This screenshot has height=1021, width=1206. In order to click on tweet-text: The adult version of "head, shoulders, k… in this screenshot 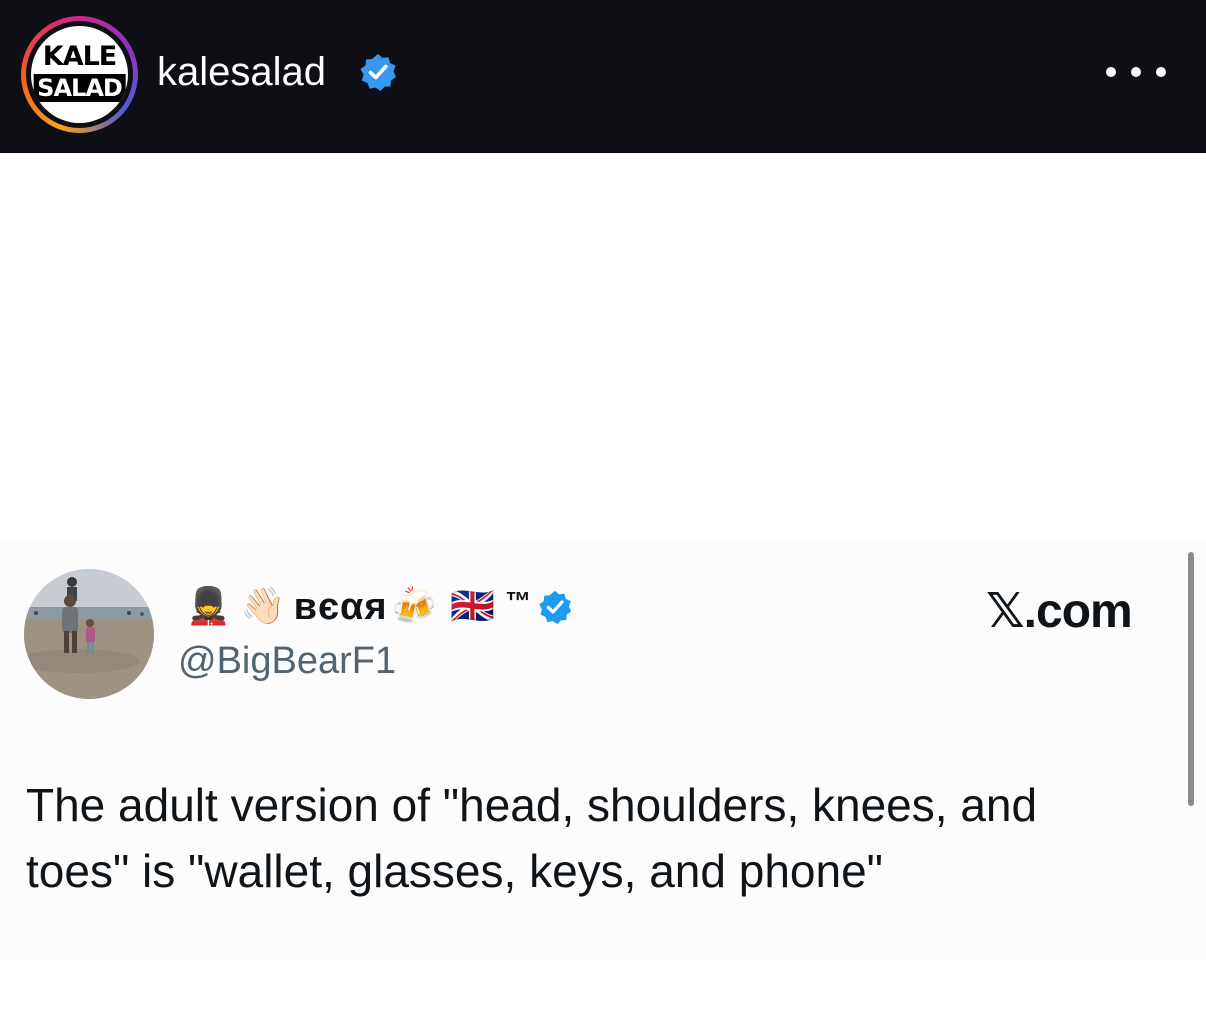, I will do `click(532, 838)`.